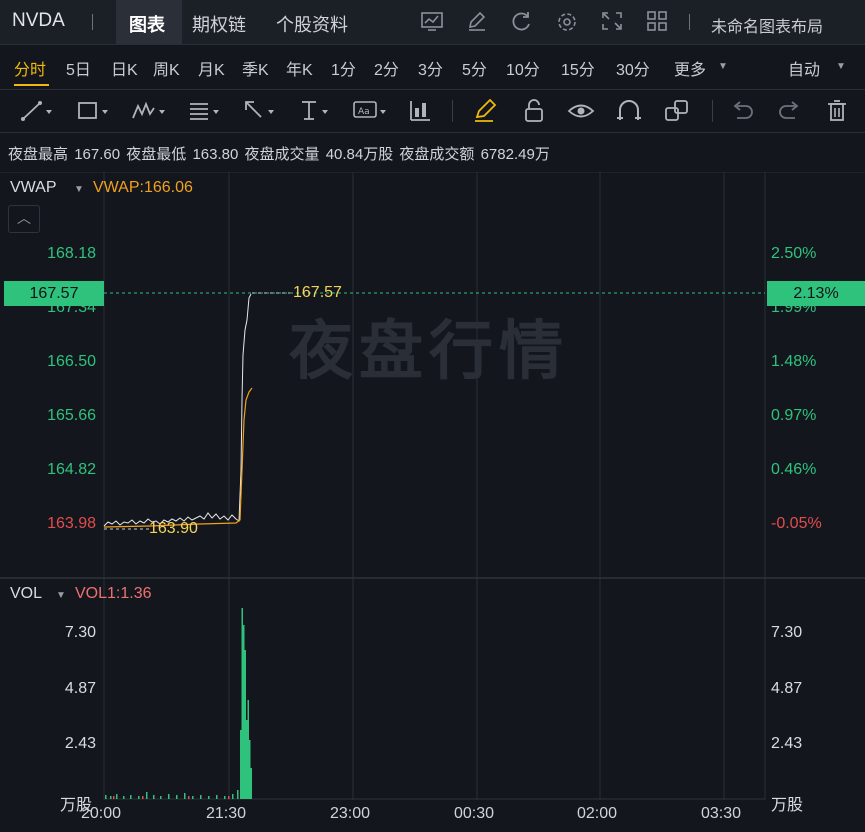  I want to click on time-tick: 23:00, so click(350, 813).